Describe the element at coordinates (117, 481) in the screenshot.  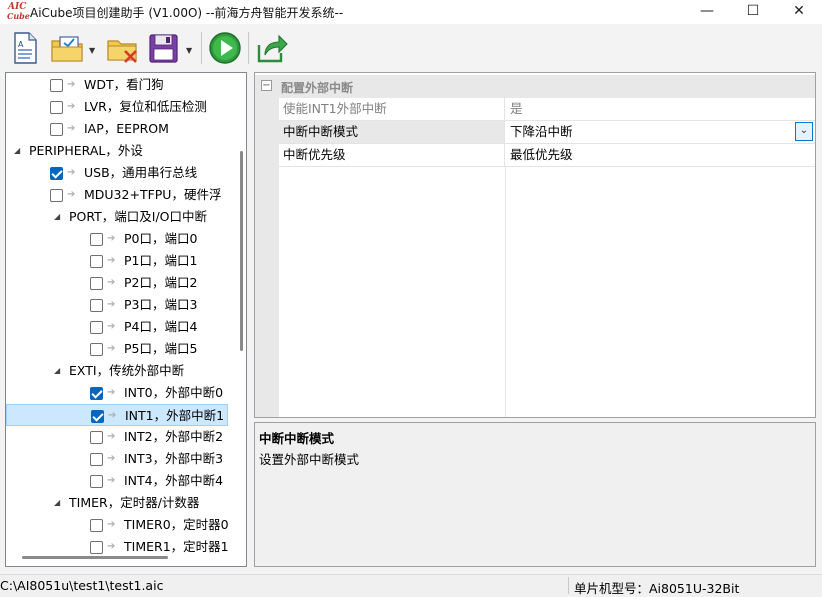
I see `tree-item: ➔ INT4，外部中断4` at that location.